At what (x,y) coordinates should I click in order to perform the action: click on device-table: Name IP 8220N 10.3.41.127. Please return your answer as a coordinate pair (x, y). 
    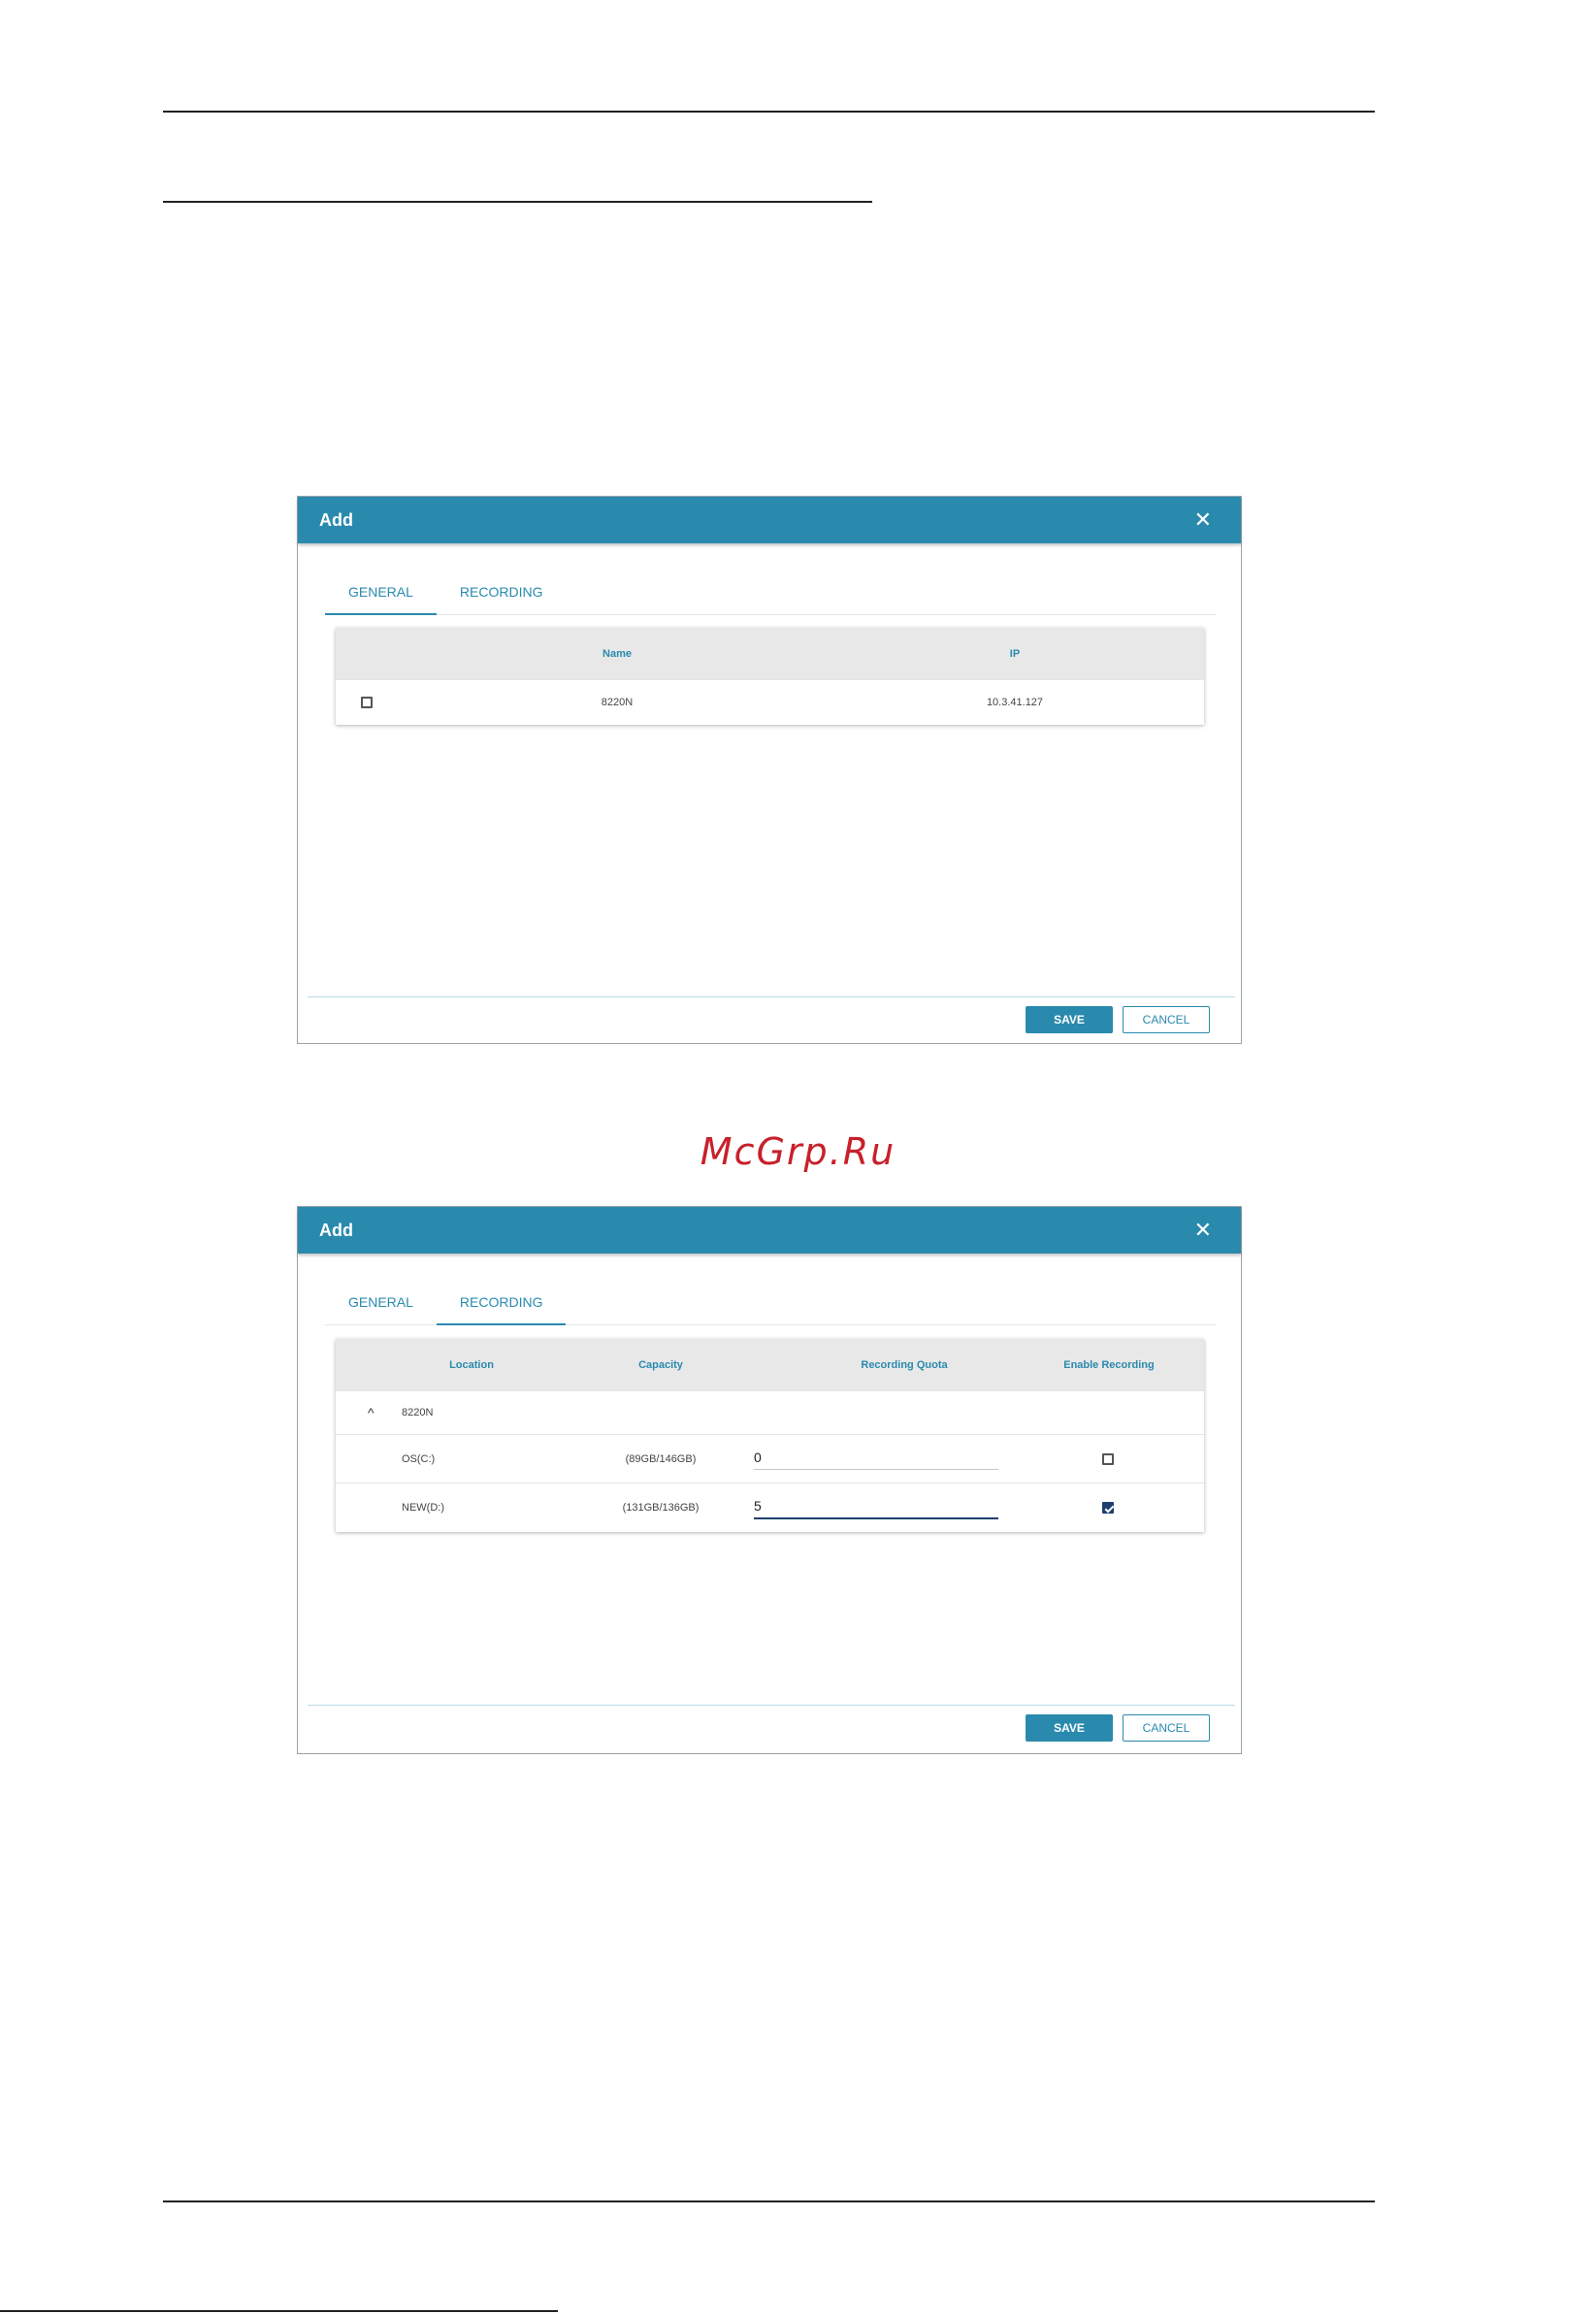
    Looking at the image, I should click on (770, 676).